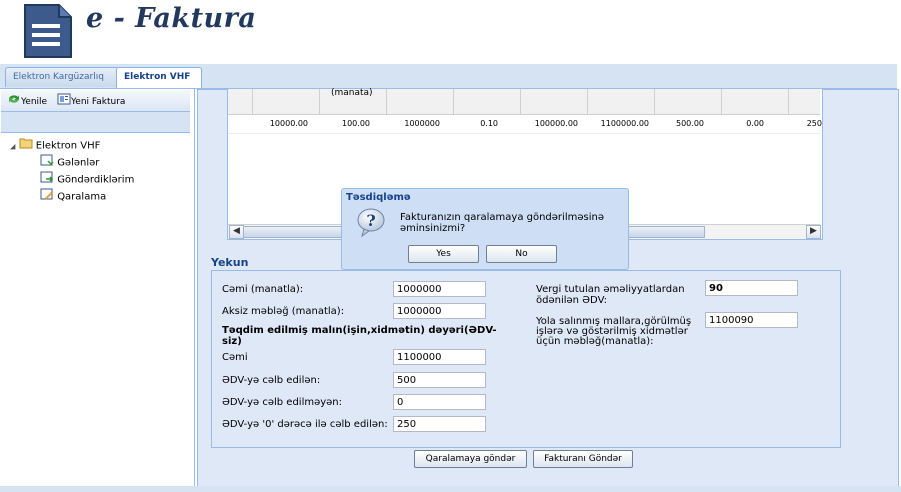  I want to click on total-field: 1000000, so click(439, 289).